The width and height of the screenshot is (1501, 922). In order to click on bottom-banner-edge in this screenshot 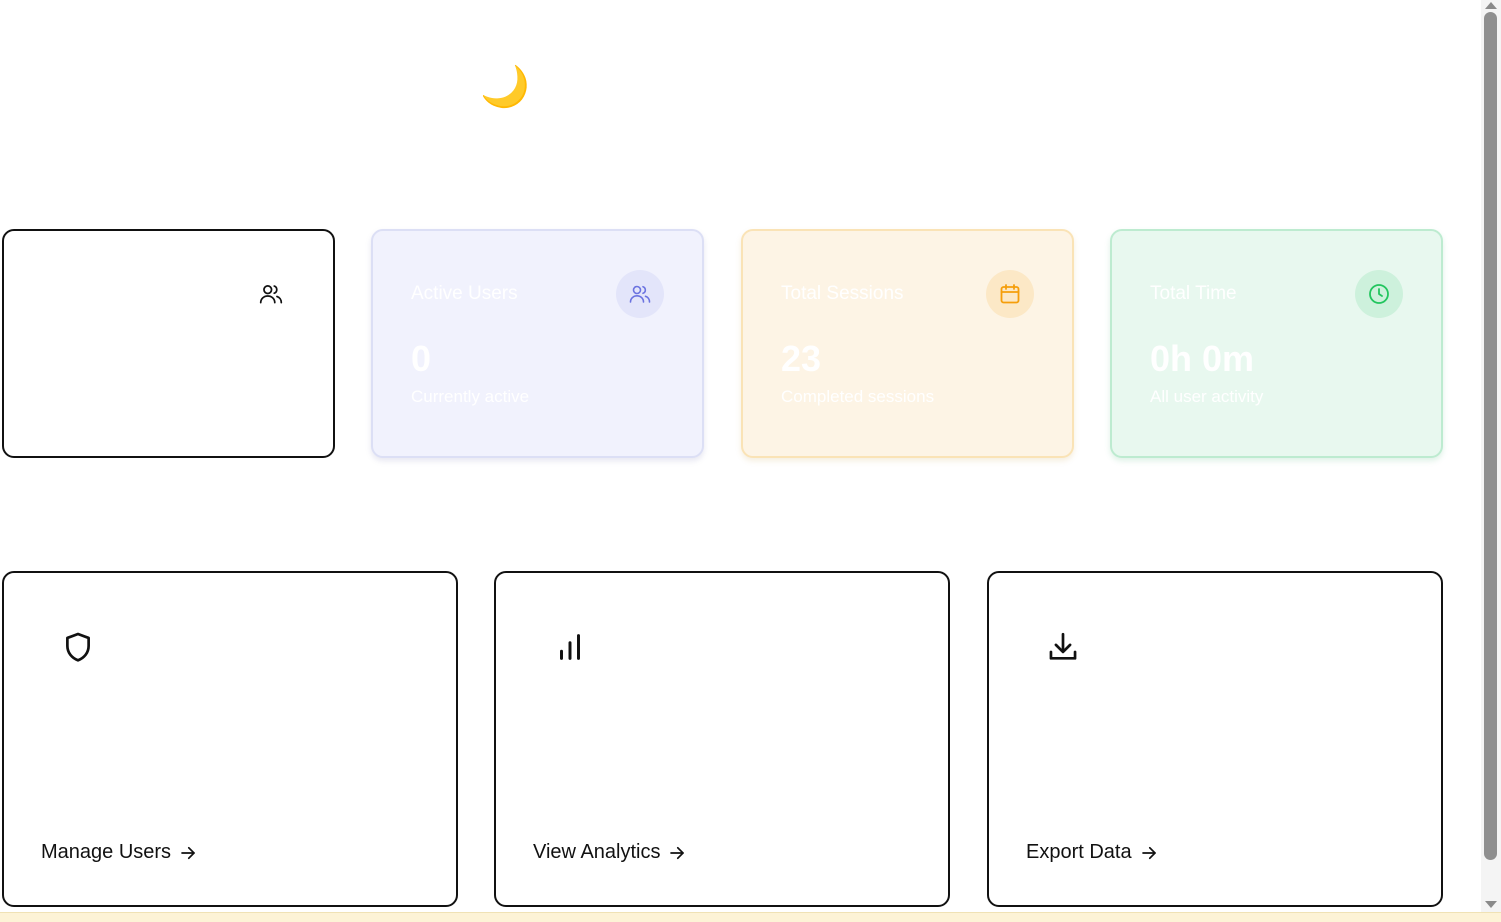, I will do `click(750, 917)`.